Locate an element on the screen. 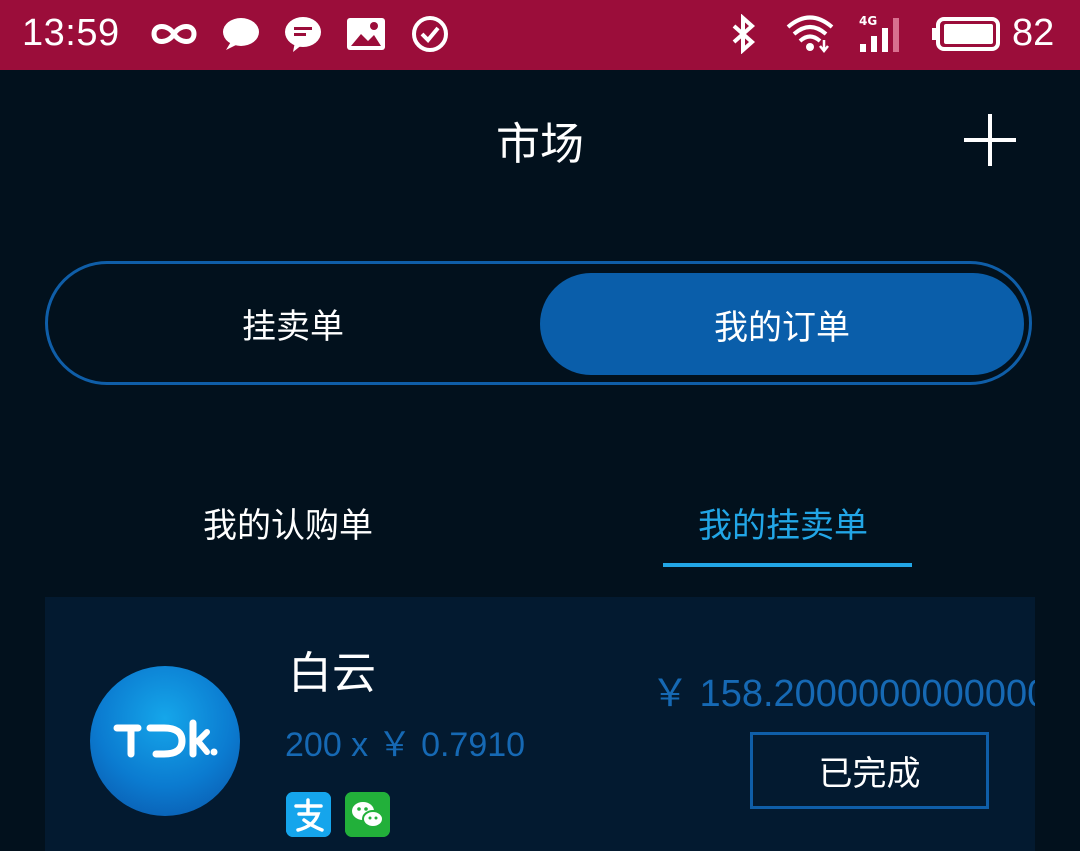  segmented-control: 挂卖单 我的订单 is located at coordinates (538, 323).